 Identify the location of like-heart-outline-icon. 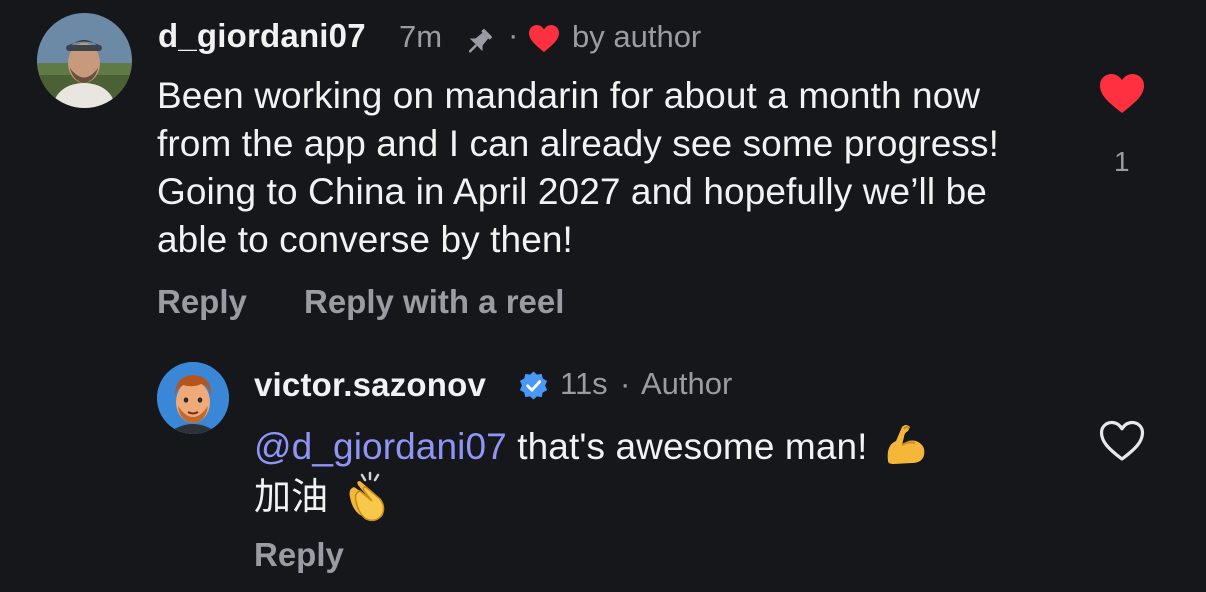
(1122, 441).